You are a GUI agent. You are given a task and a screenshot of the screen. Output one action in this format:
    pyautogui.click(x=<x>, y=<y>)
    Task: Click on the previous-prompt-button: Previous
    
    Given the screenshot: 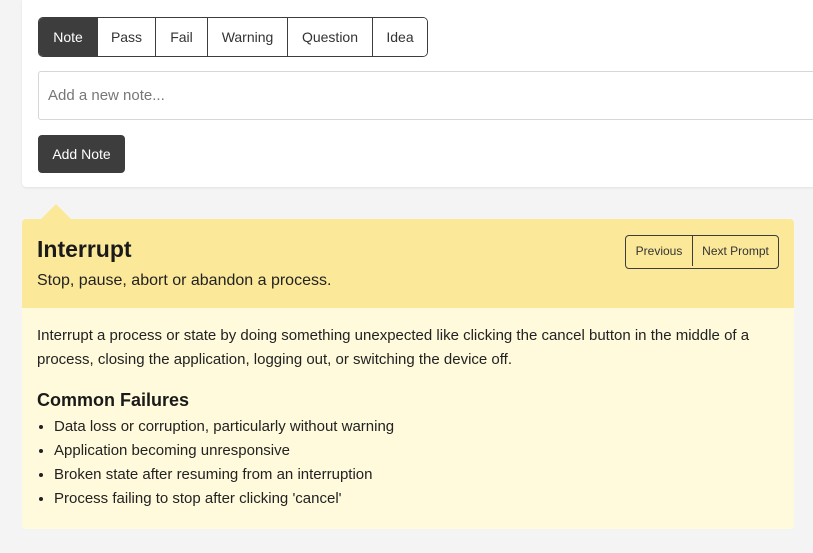 What is the action you would take?
    pyautogui.click(x=659, y=251)
    